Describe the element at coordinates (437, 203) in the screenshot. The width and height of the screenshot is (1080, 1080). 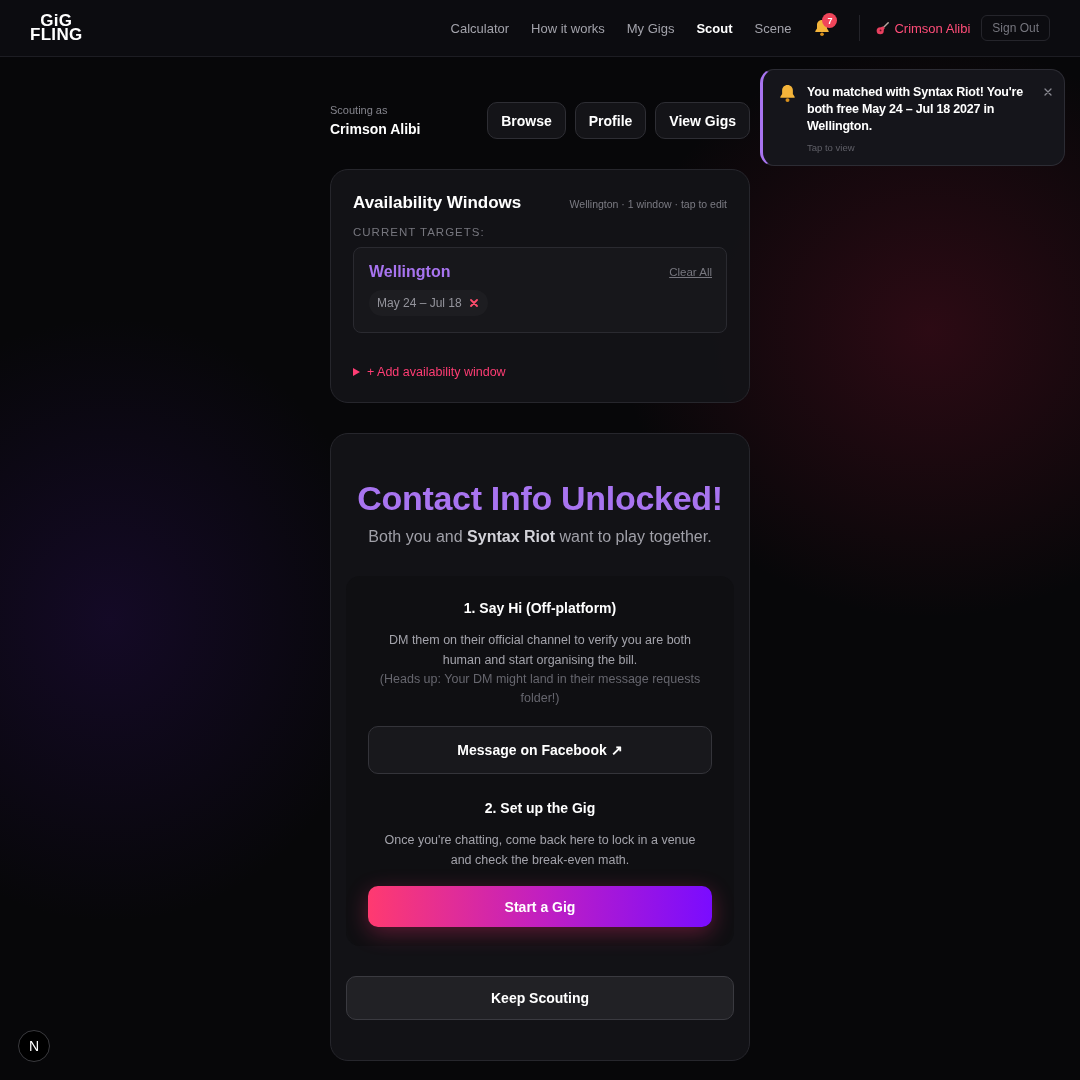
I see `card-title: Availability Windows` at that location.